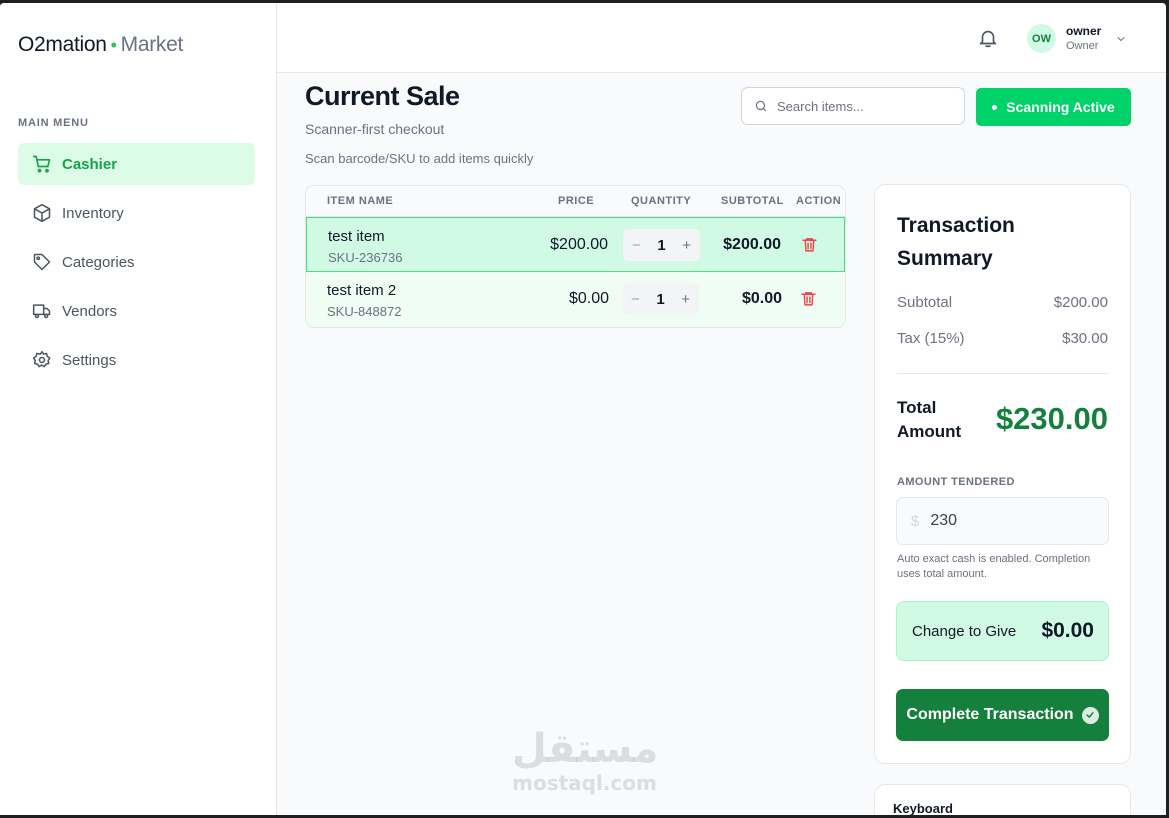  I want to click on column-price: PRICE, so click(576, 201).